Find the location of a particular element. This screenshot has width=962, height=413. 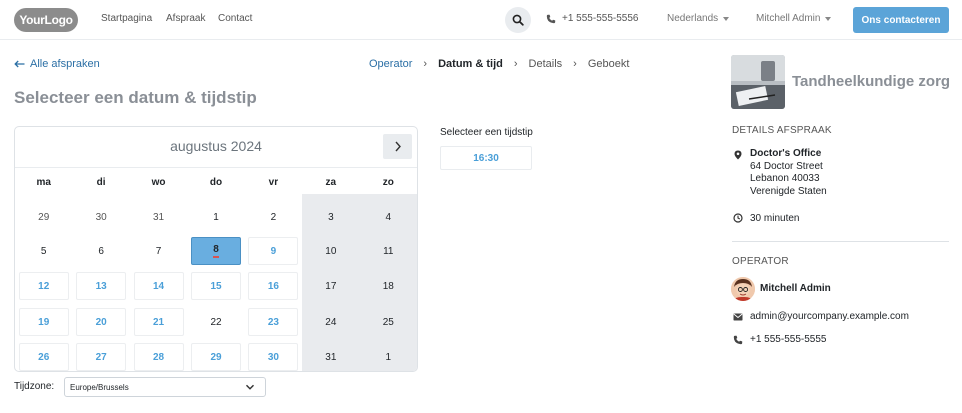

calendar-day: 25 is located at coordinates (388, 322).